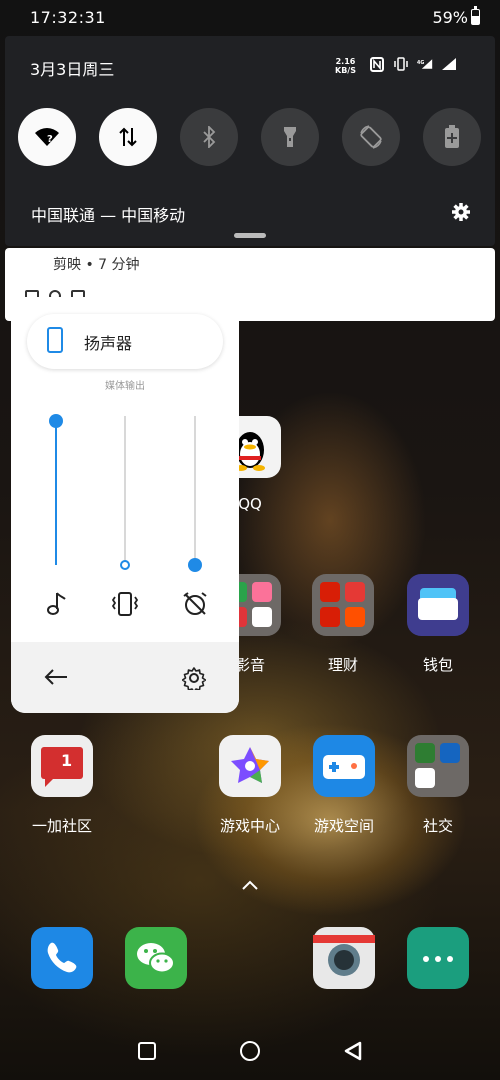  Describe the element at coordinates (353, 1053) in the screenshot. I see `back-triangle-icon` at that location.